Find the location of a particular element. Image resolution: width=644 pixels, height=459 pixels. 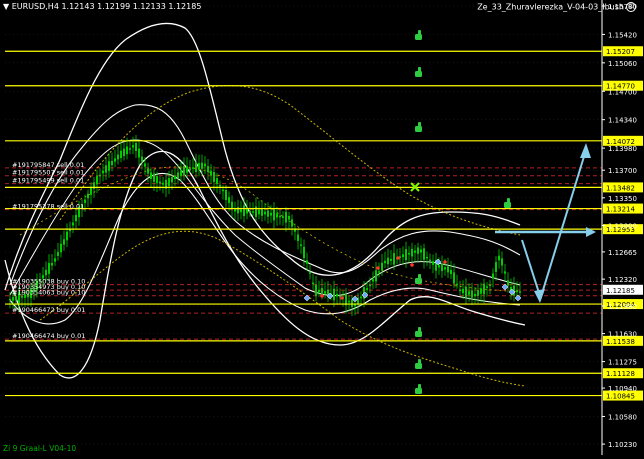

indicator-header: Ze_33_Zhuravlerezka_V-04-03_Ibush ☺ is located at coordinates (556, 7).